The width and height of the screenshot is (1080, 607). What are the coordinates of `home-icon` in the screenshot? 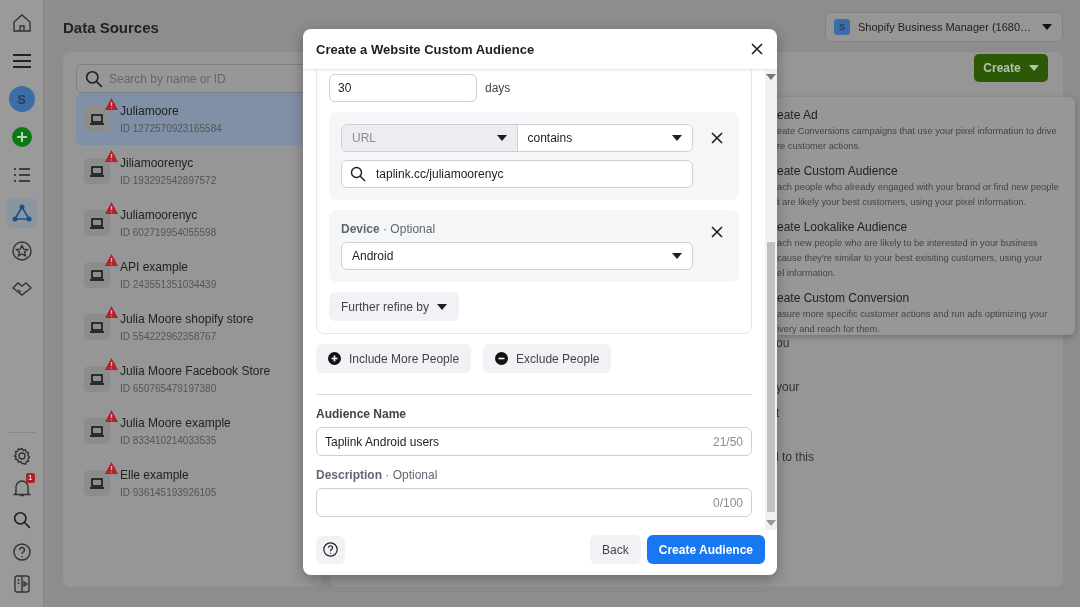 It's located at (21, 23).